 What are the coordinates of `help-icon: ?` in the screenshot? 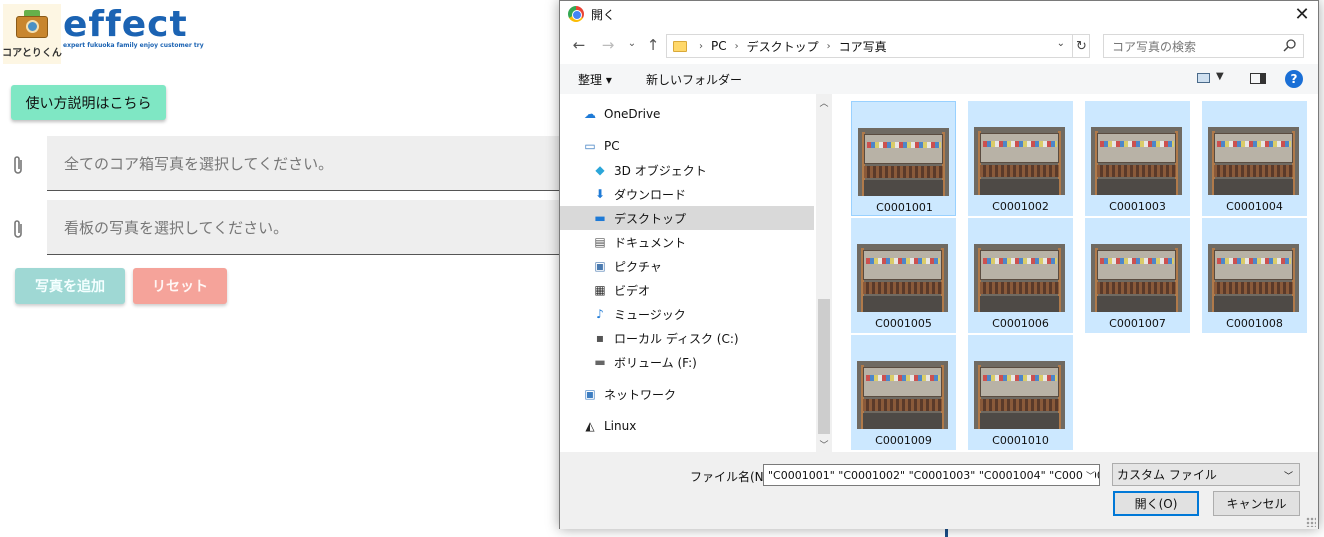 It's located at (1294, 79).